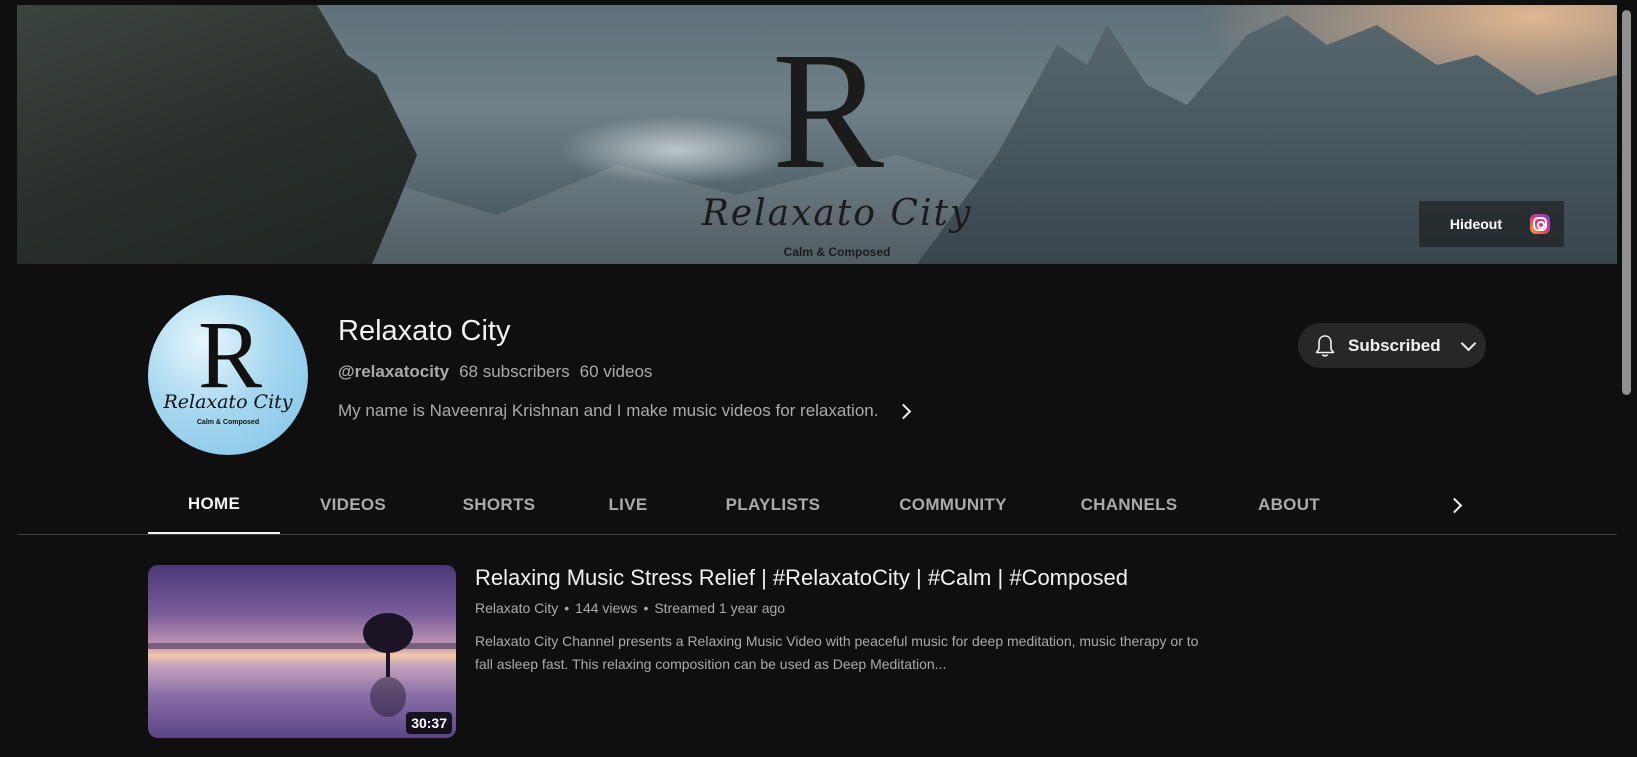 Image resolution: width=1637 pixels, height=757 pixels. I want to click on avatar-logo-letter: R, so click(230, 354).